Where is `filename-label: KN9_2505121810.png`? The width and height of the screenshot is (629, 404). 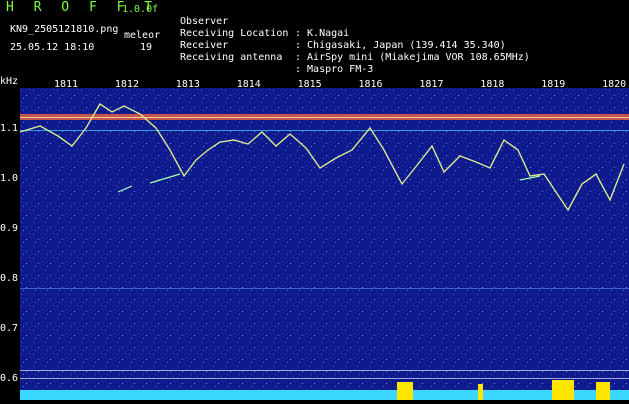 filename-label: KN9_2505121810.png is located at coordinates (64, 29).